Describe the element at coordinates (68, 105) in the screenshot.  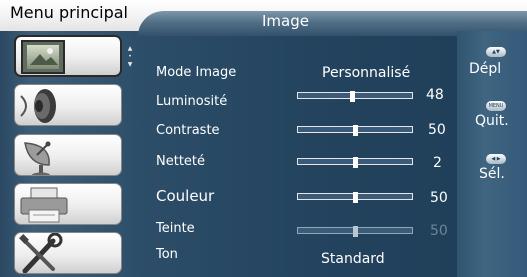
I see `sidebar-item-sound` at that location.